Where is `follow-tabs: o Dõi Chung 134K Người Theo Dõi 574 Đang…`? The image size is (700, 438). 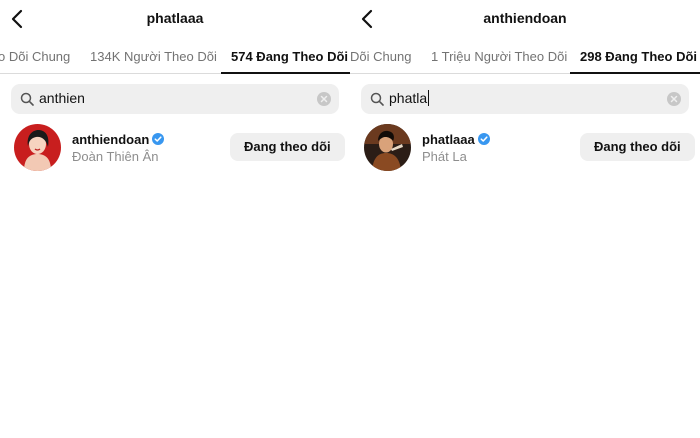 follow-tabs: o Dõi Chung 134K Người Theo Dõi 574 Đang… is located at coordinates (175, 58).